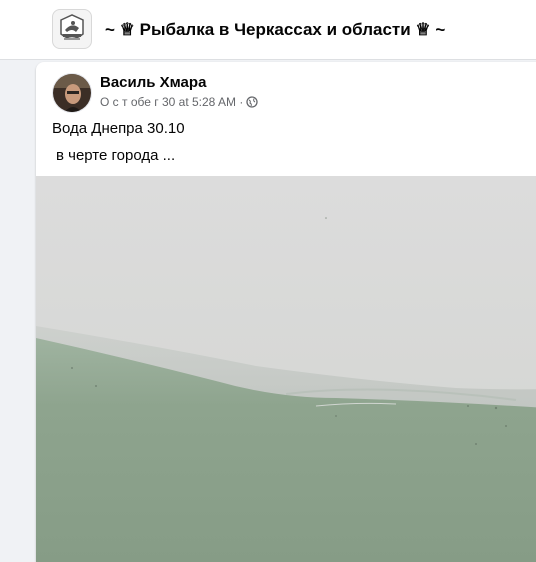  I want to click on group-title: ~ ♕ Рыбалка в Черкассах и области ♕ ~, so click(275, 30).